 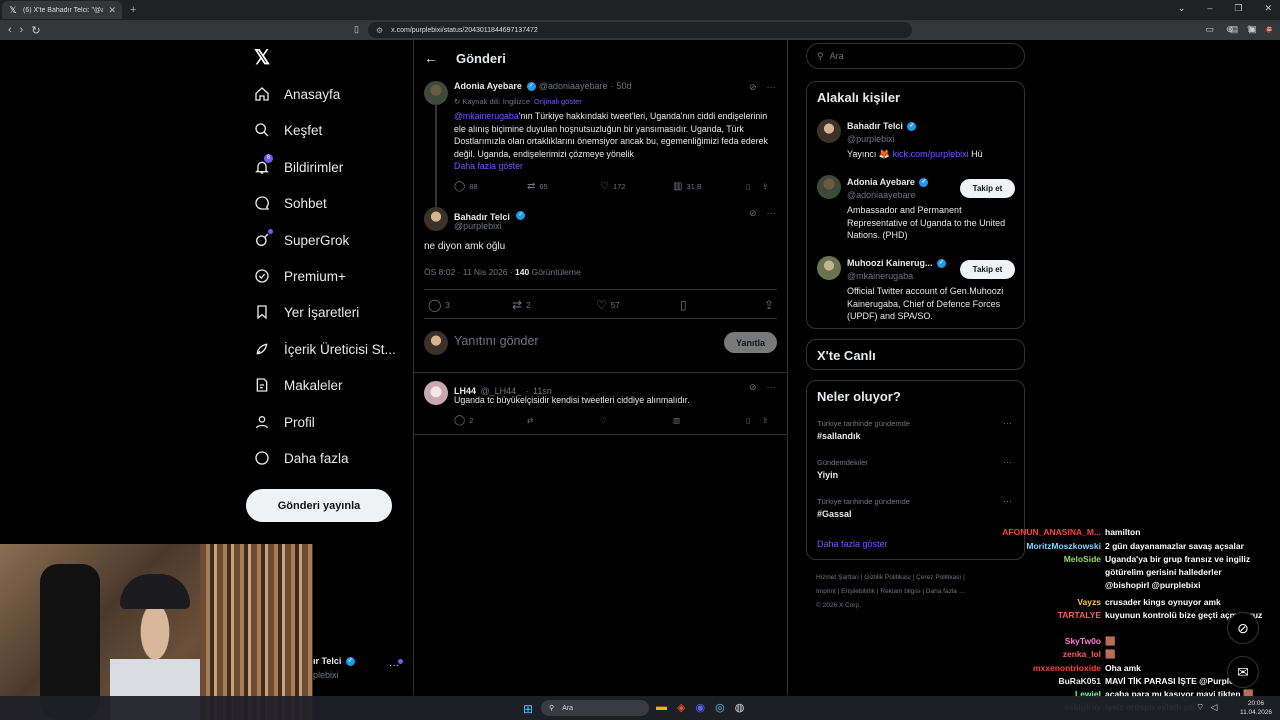 I want to click on author-handle: @purplebixi, so click(x=478, y=226).